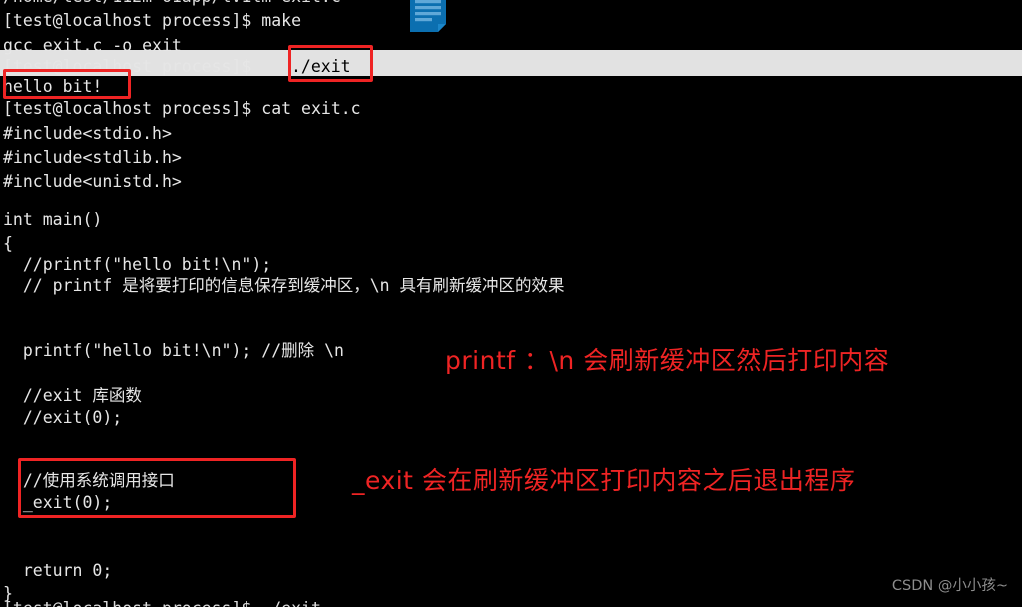 This screenshot has height=607, width=1022. I want to click on terminal-line: // printf 是将要打印的信息保存到缓冲区，\n 具有刷新缓冲区的效果, so click(284, 285).